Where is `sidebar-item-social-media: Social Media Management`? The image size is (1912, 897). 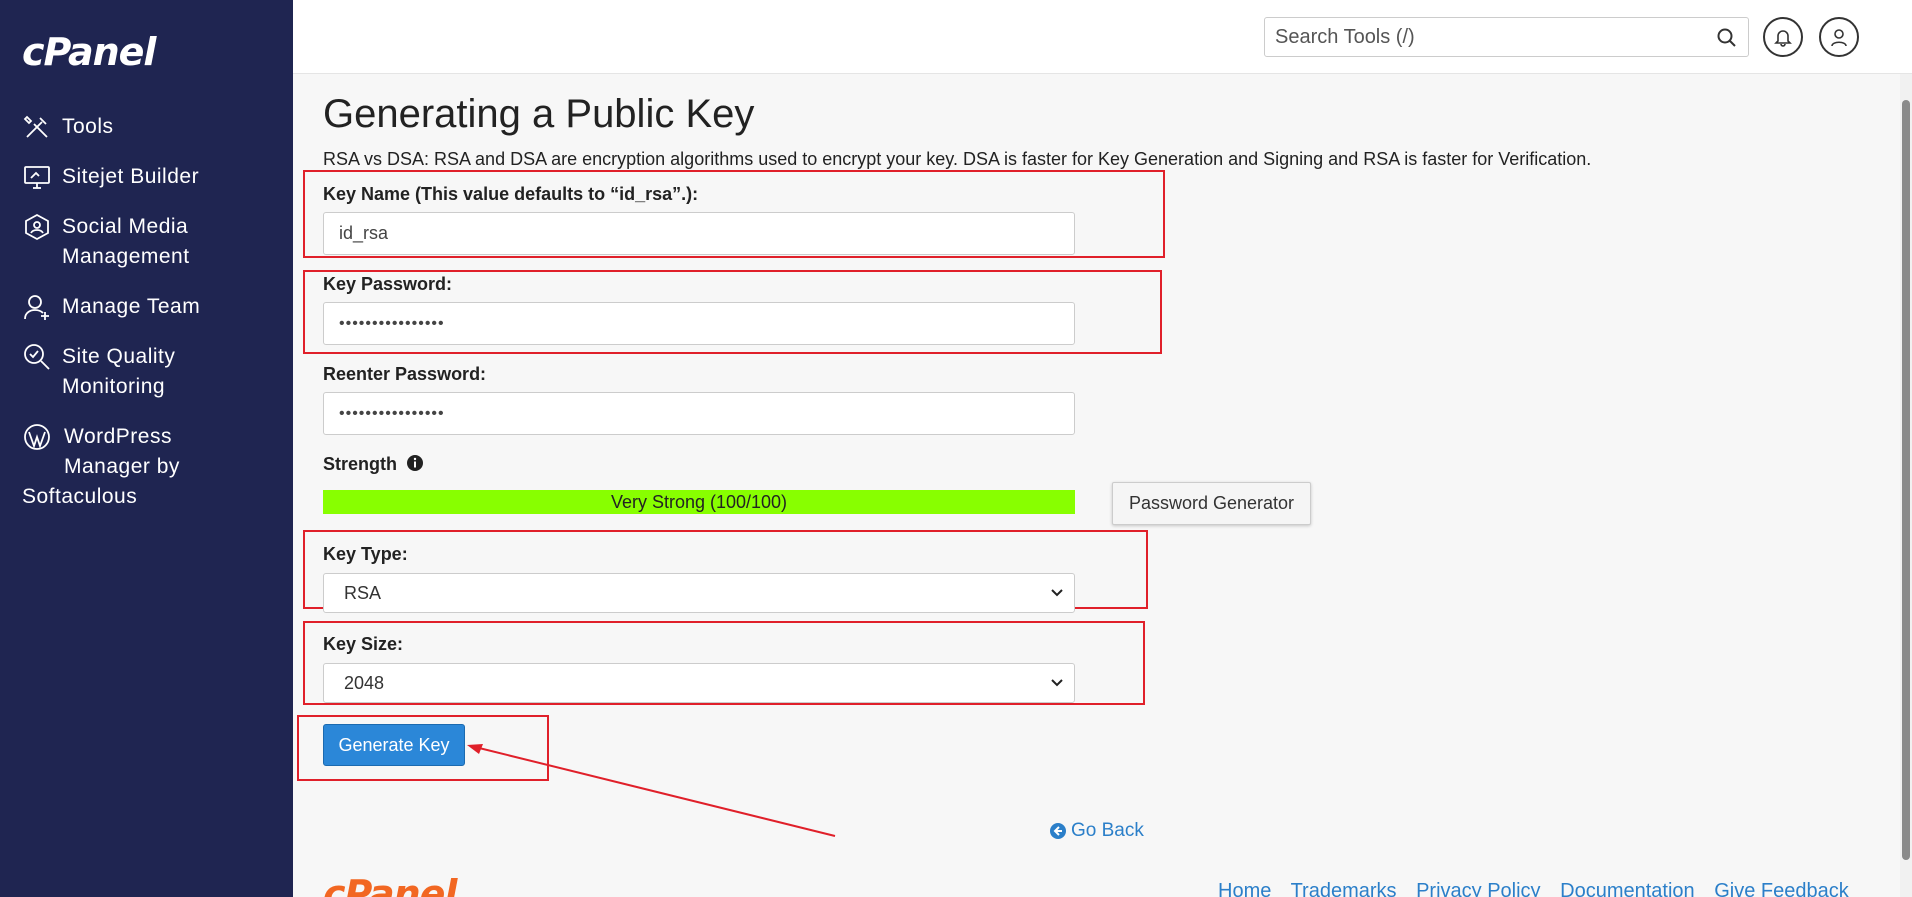 sidebar-item-social-media: Social Media Management is located at coordinates (152, 242).